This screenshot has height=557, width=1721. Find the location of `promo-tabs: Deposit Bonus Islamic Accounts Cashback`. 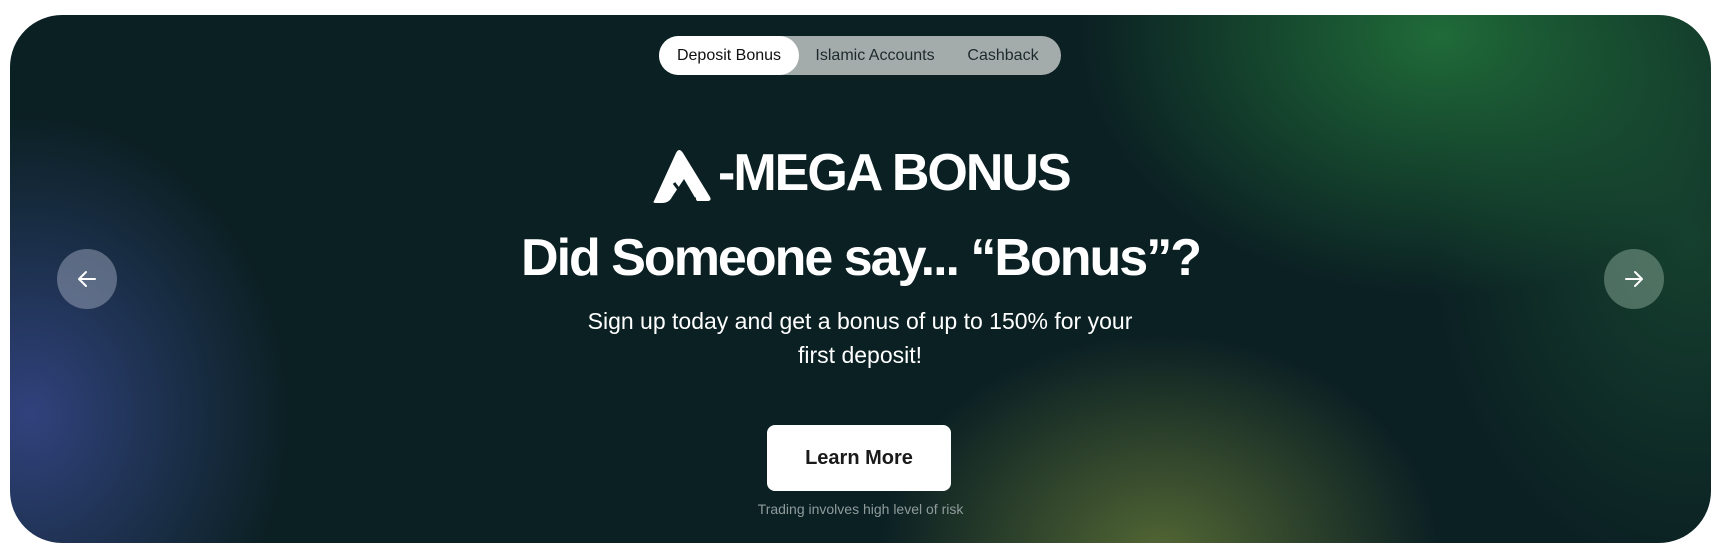

promo-tabs: Deposit Bonus Islamic Accounts Cashback is located at coordinates (860, 55).